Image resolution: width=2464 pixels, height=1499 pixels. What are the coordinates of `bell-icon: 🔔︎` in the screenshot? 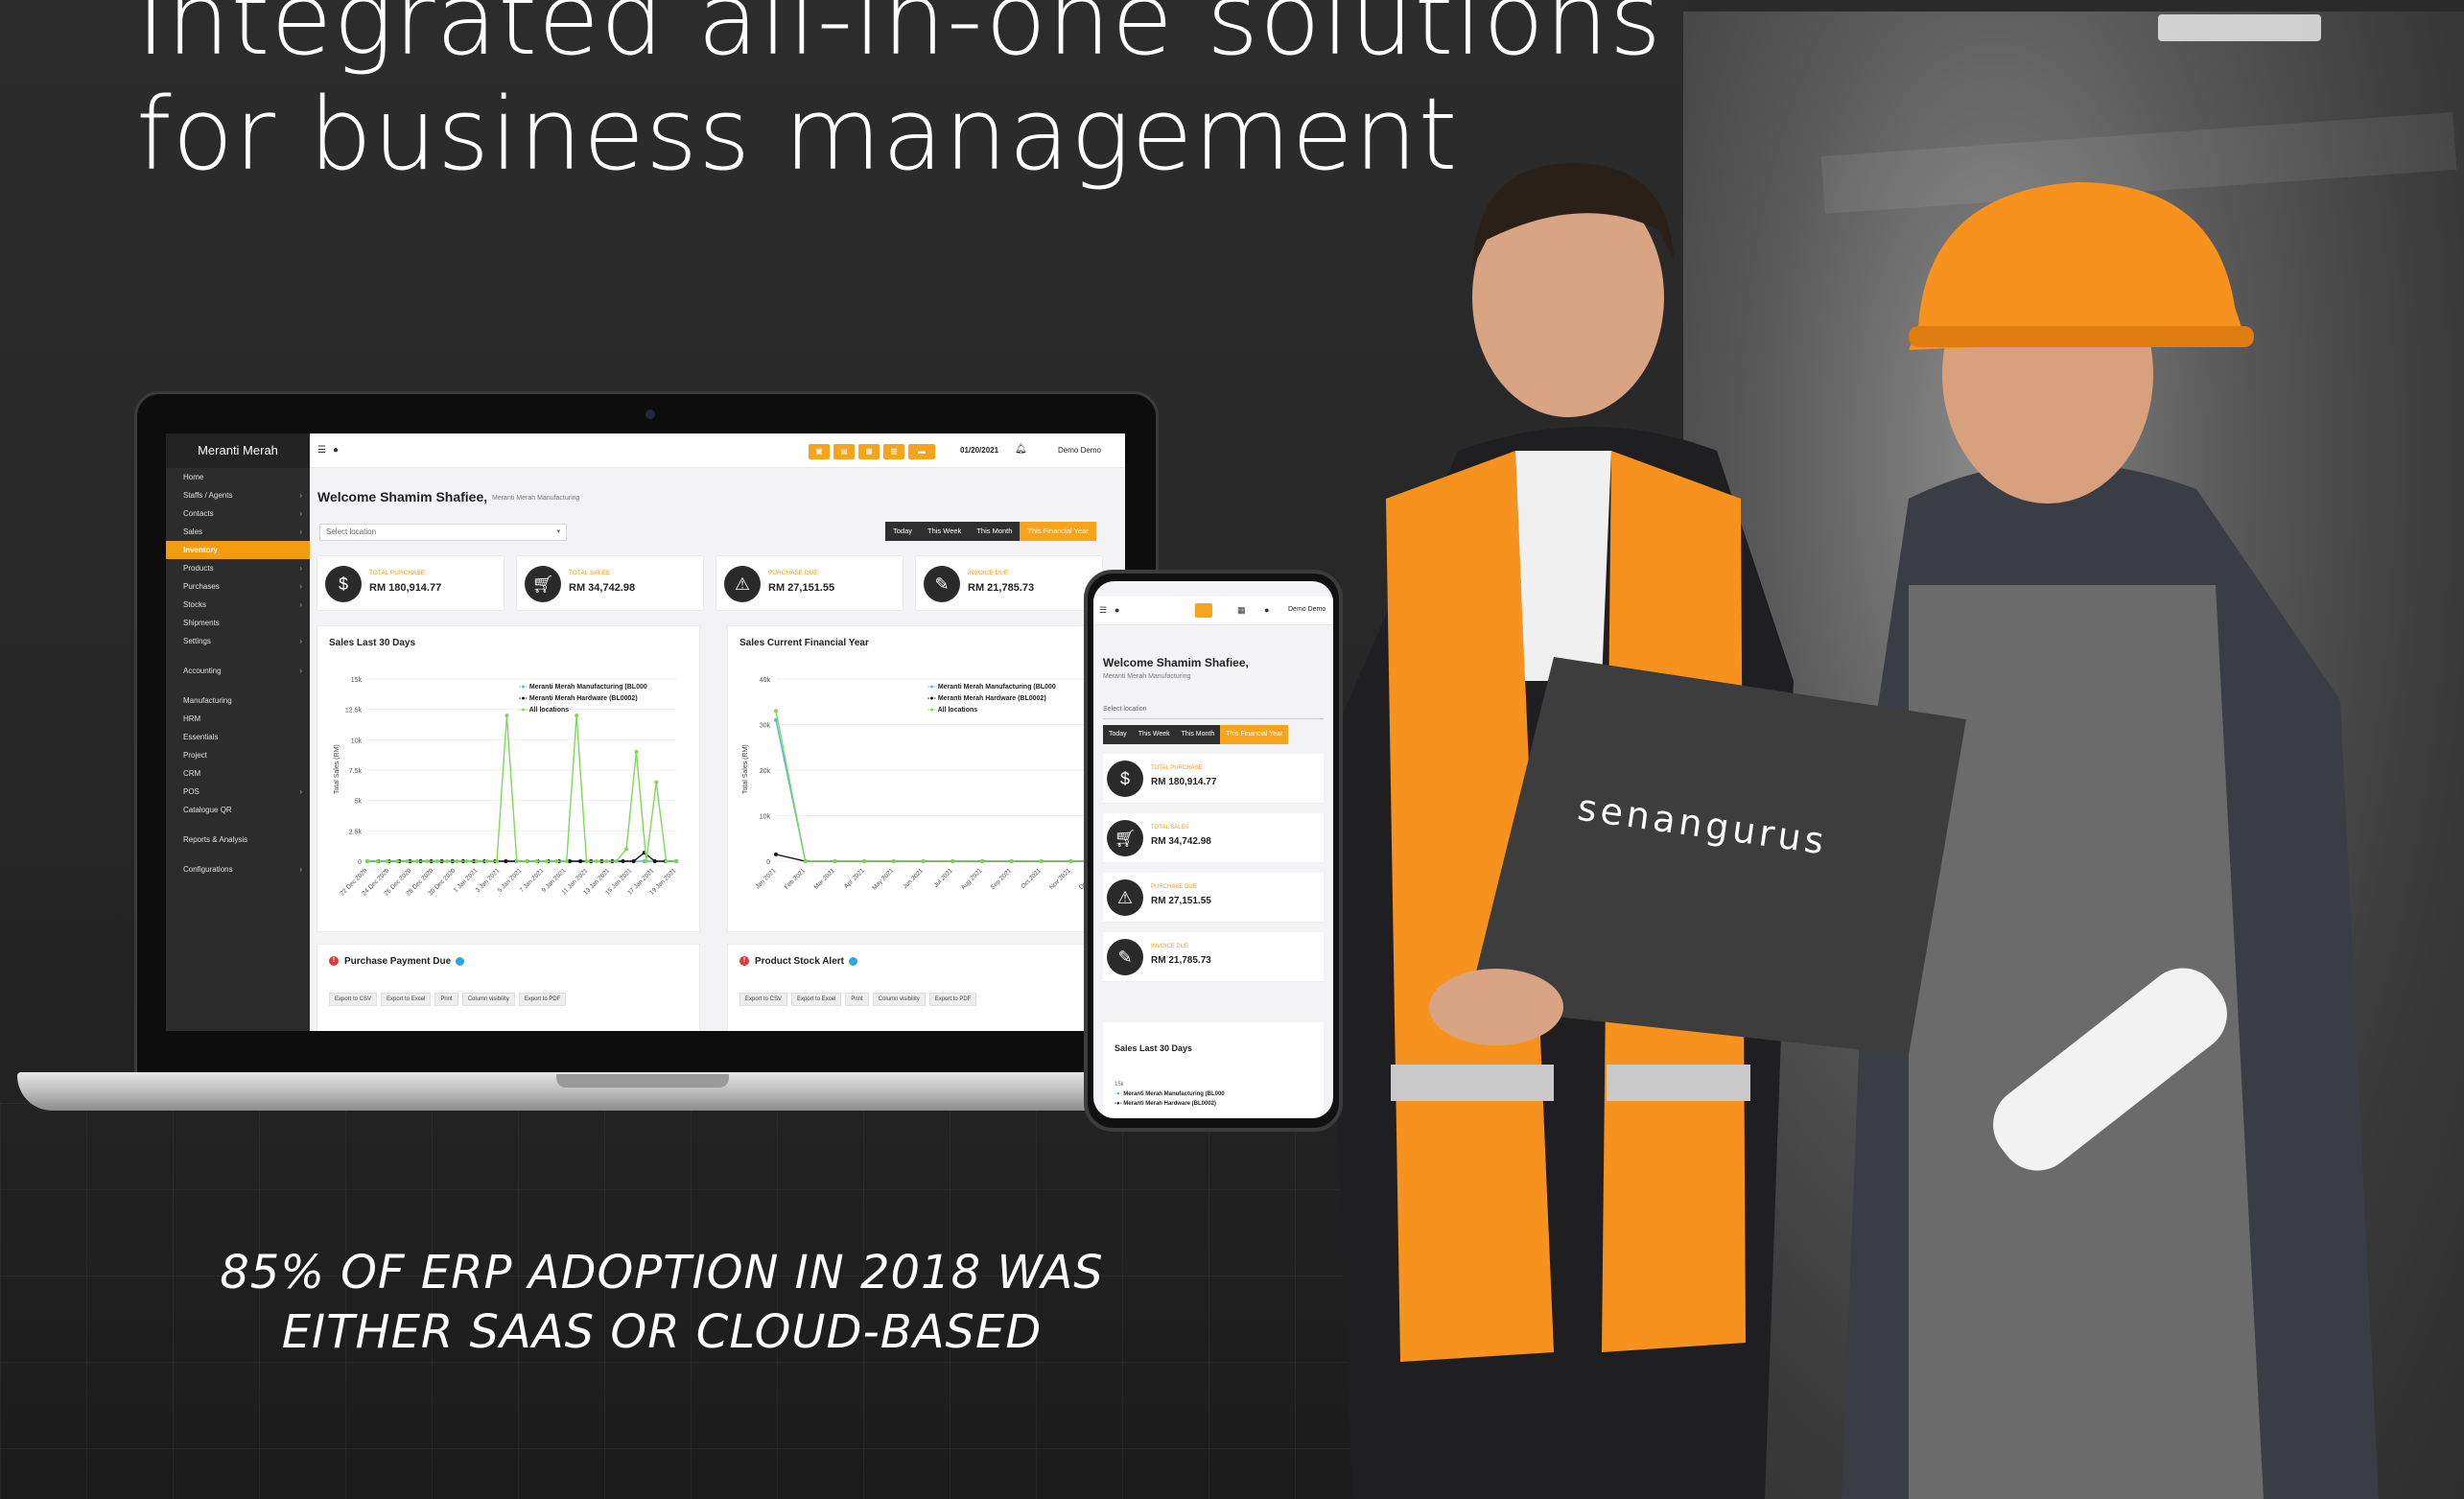 It's located at (1021, 449).